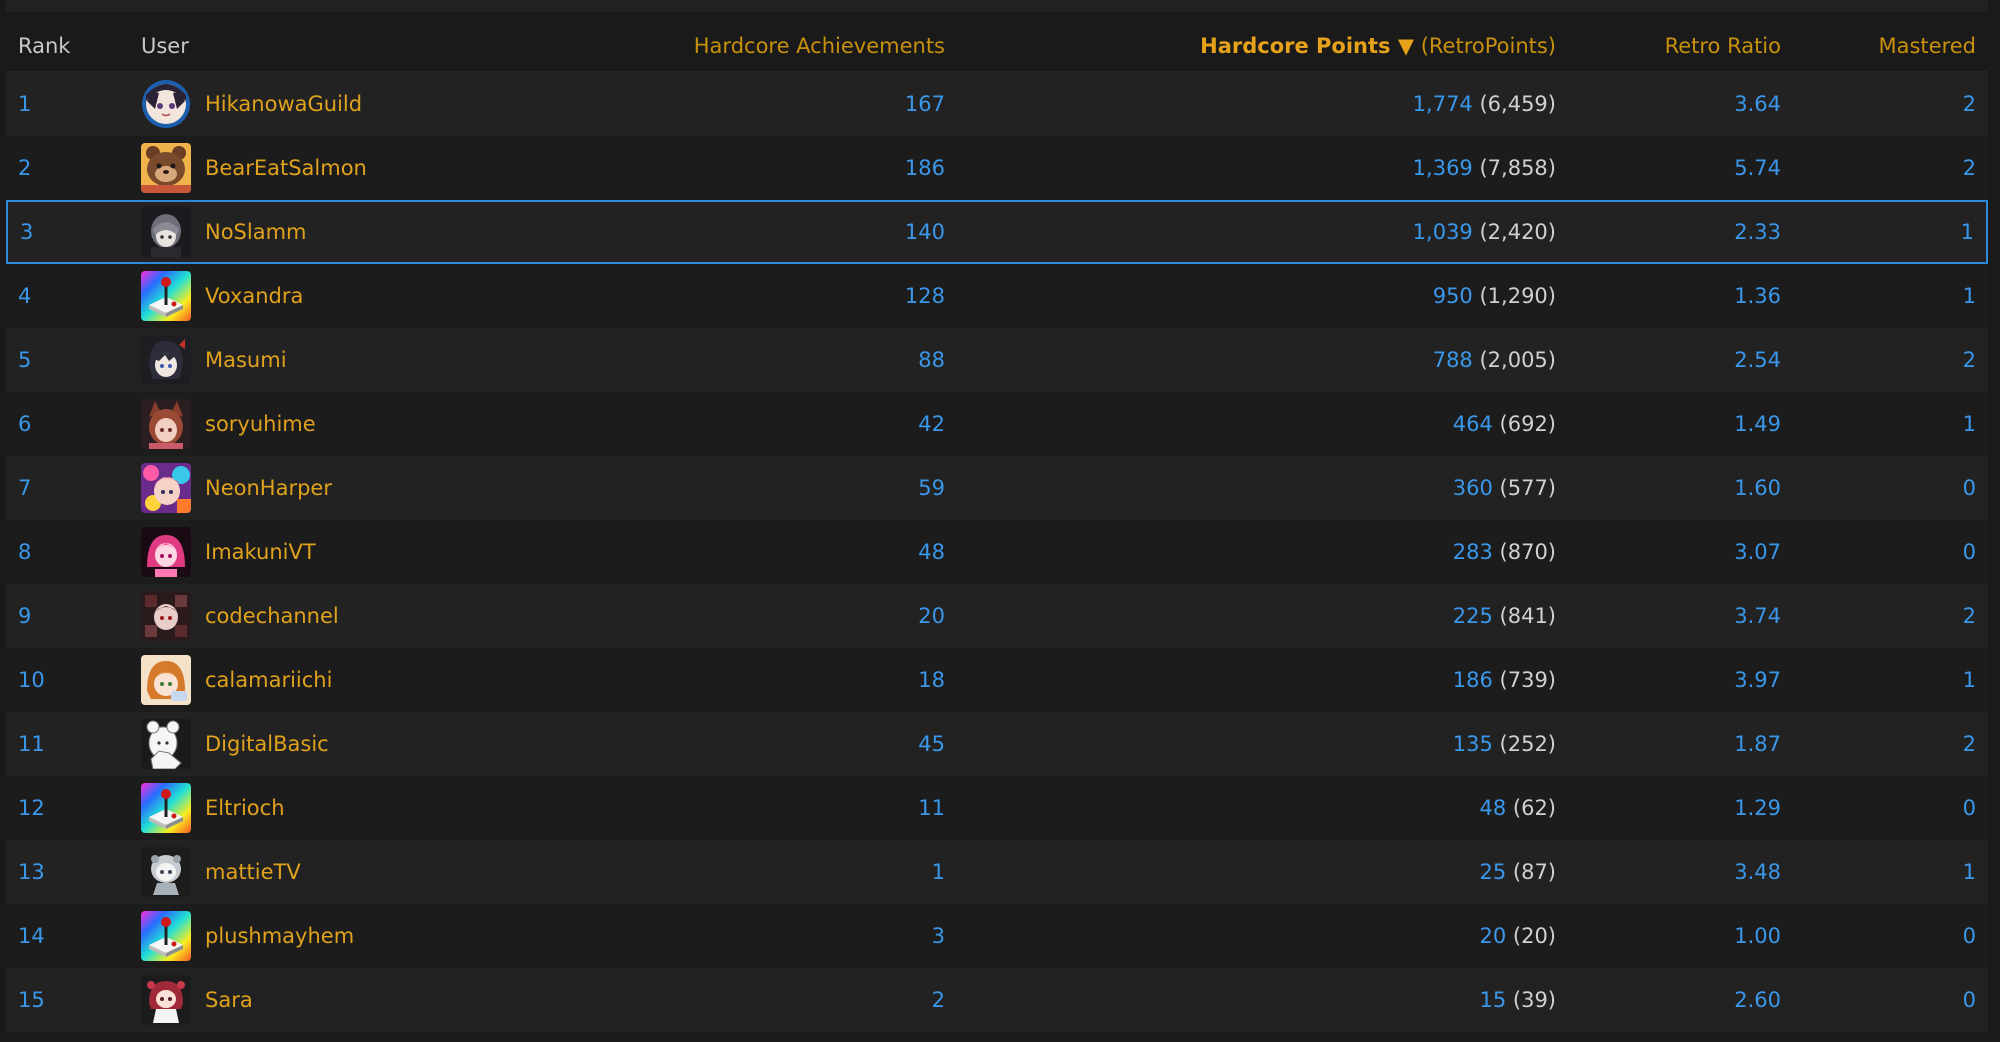 The height and width of the screenshot is (1042, 2000). I want to click on rank-cell: 8, so click(67, 552).